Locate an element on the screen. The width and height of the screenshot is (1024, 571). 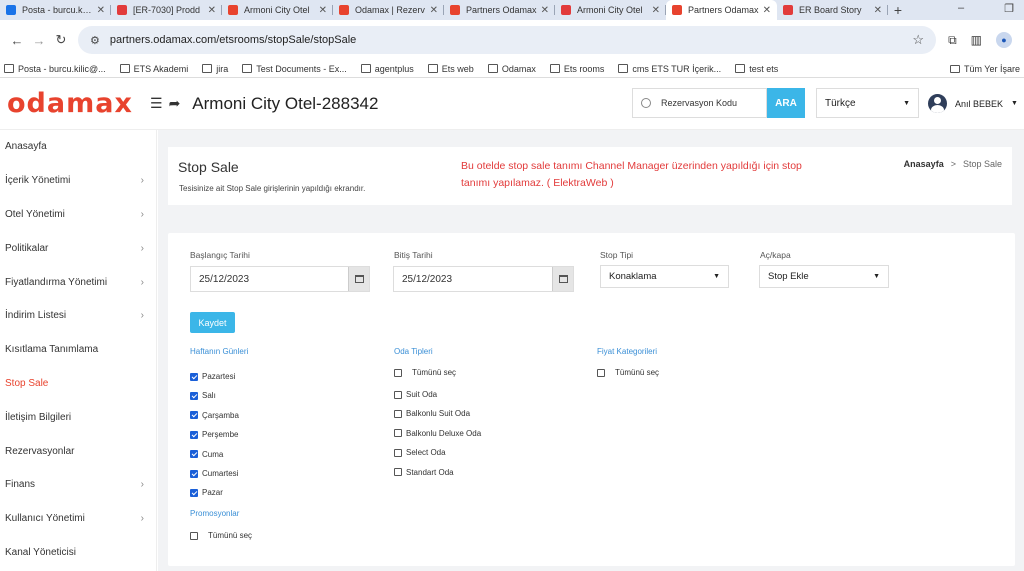
reload-icon: ↻ is located at coordinates (61, 40).